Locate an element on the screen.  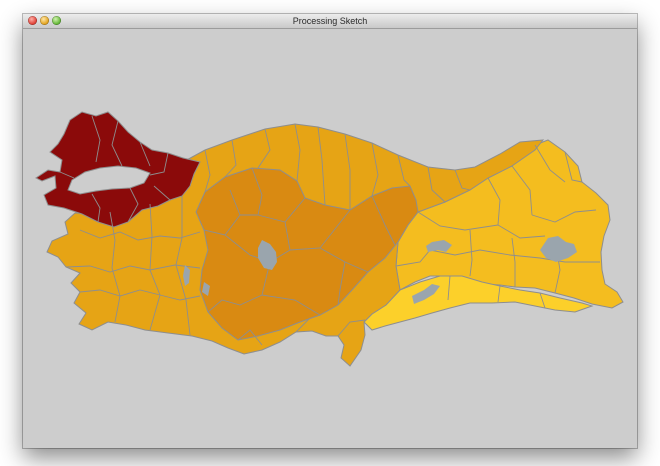
window-title: Processing Sketch is located at coordinates (330, 21).